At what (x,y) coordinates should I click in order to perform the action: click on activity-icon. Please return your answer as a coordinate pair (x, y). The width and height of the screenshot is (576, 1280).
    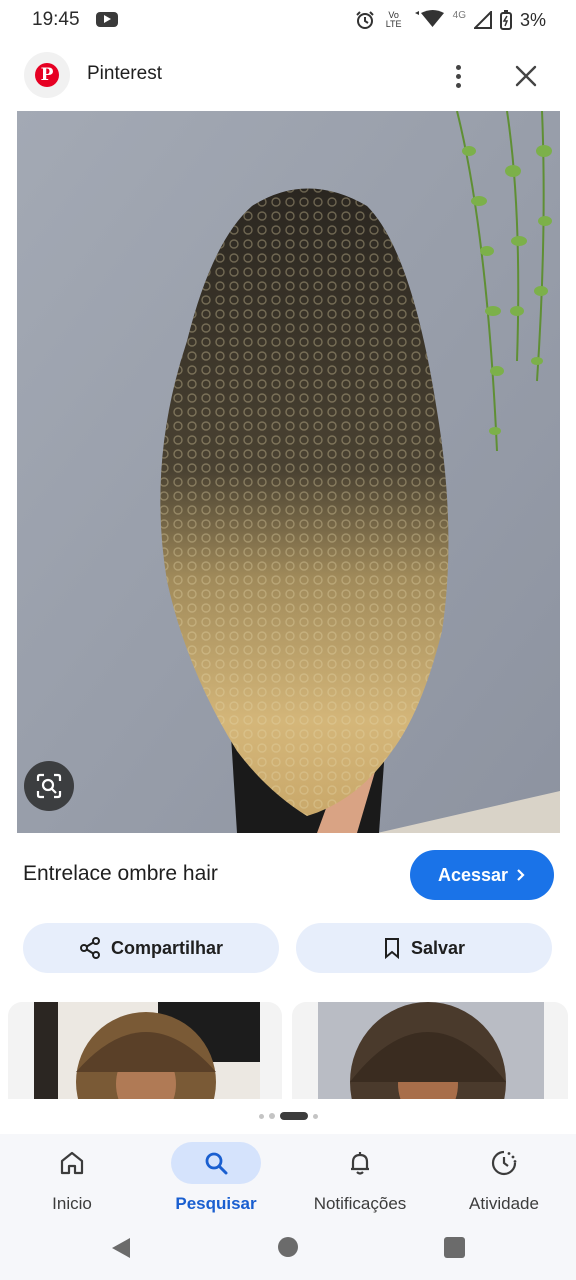
    Looking at the image, I should click on (504, 1163).